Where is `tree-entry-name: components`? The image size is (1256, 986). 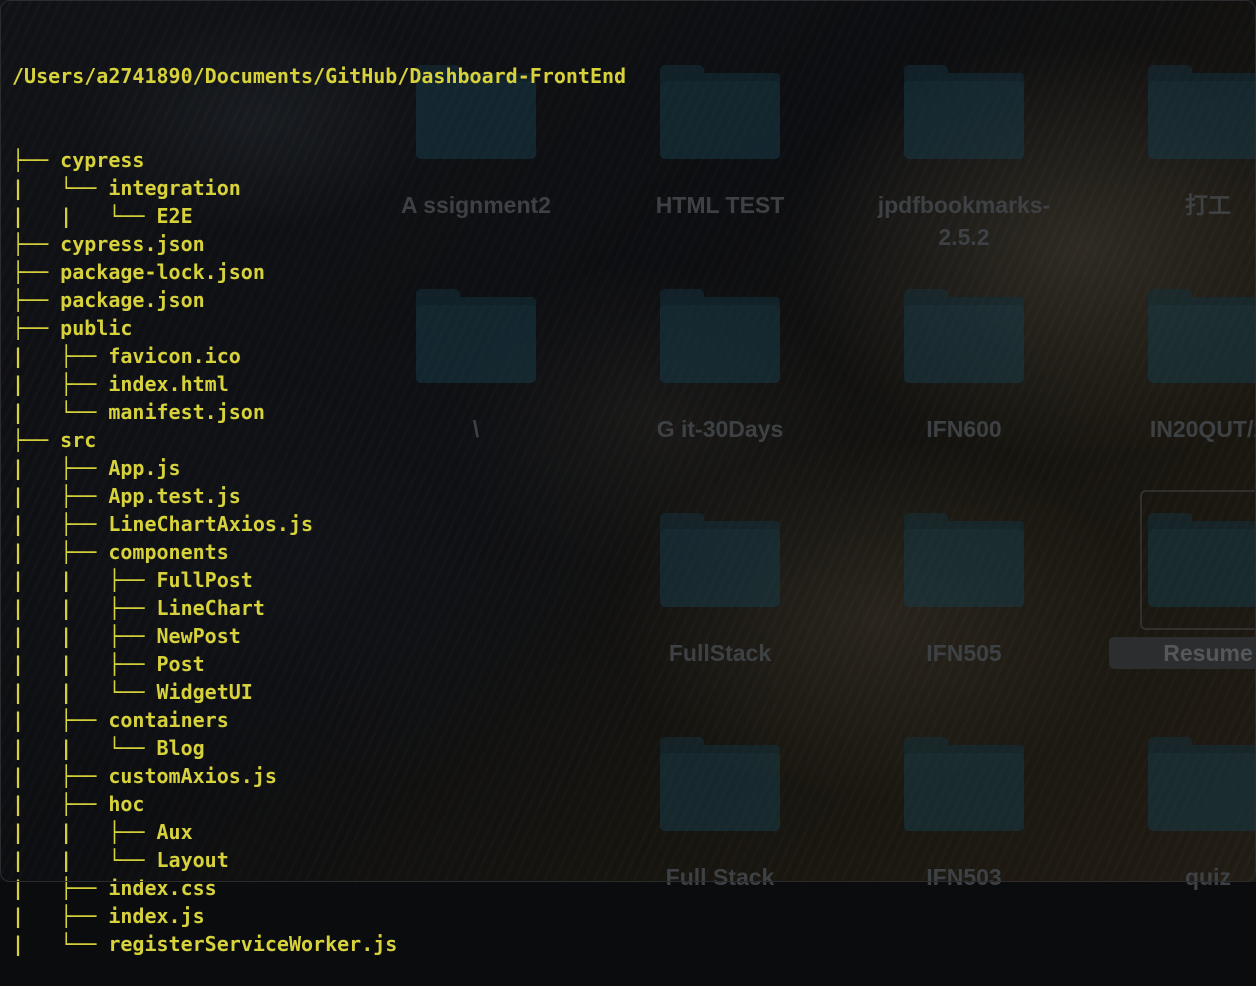 tree-entry-name: components is located at coordinates (168, 552).